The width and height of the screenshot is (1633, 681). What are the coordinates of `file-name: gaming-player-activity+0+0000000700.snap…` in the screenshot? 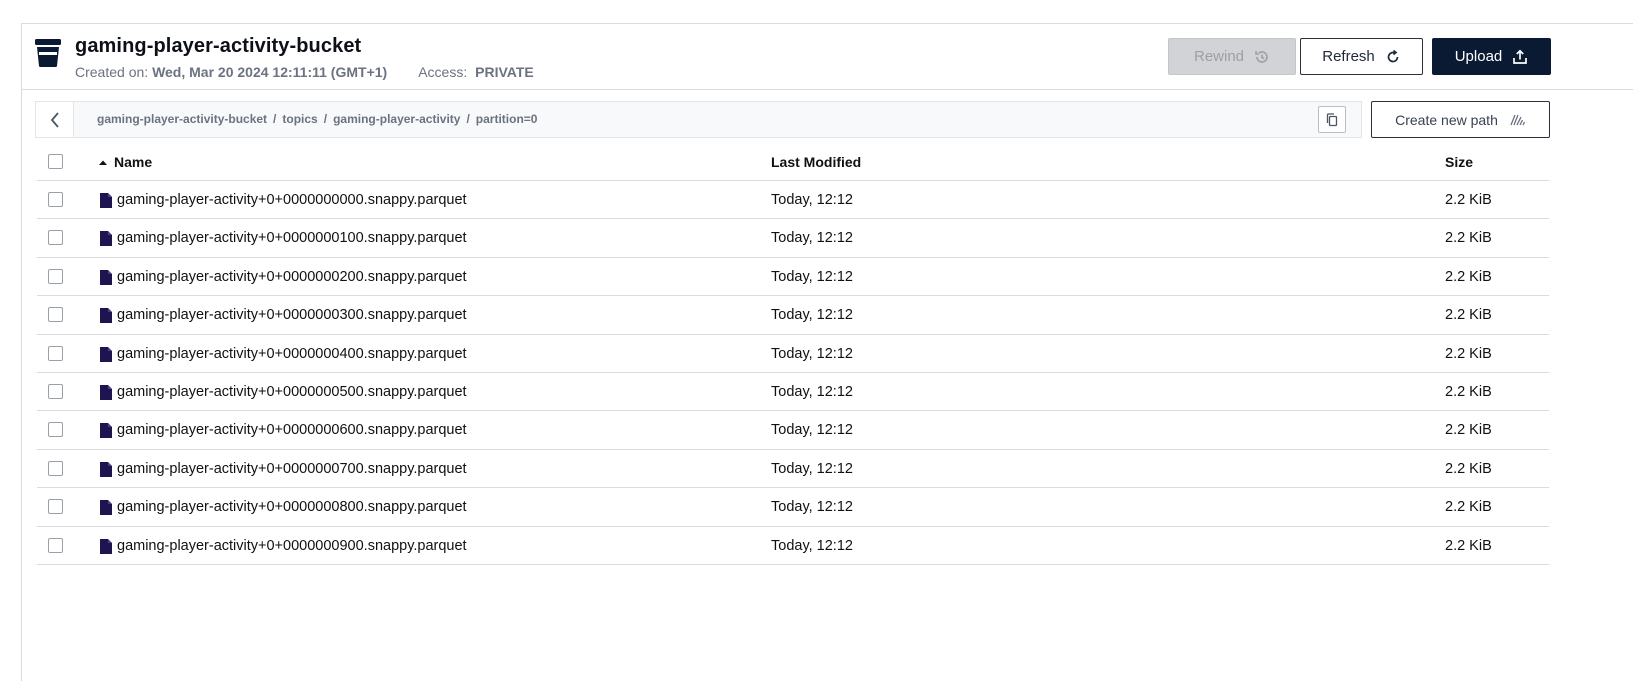 It's located at (292, 469).